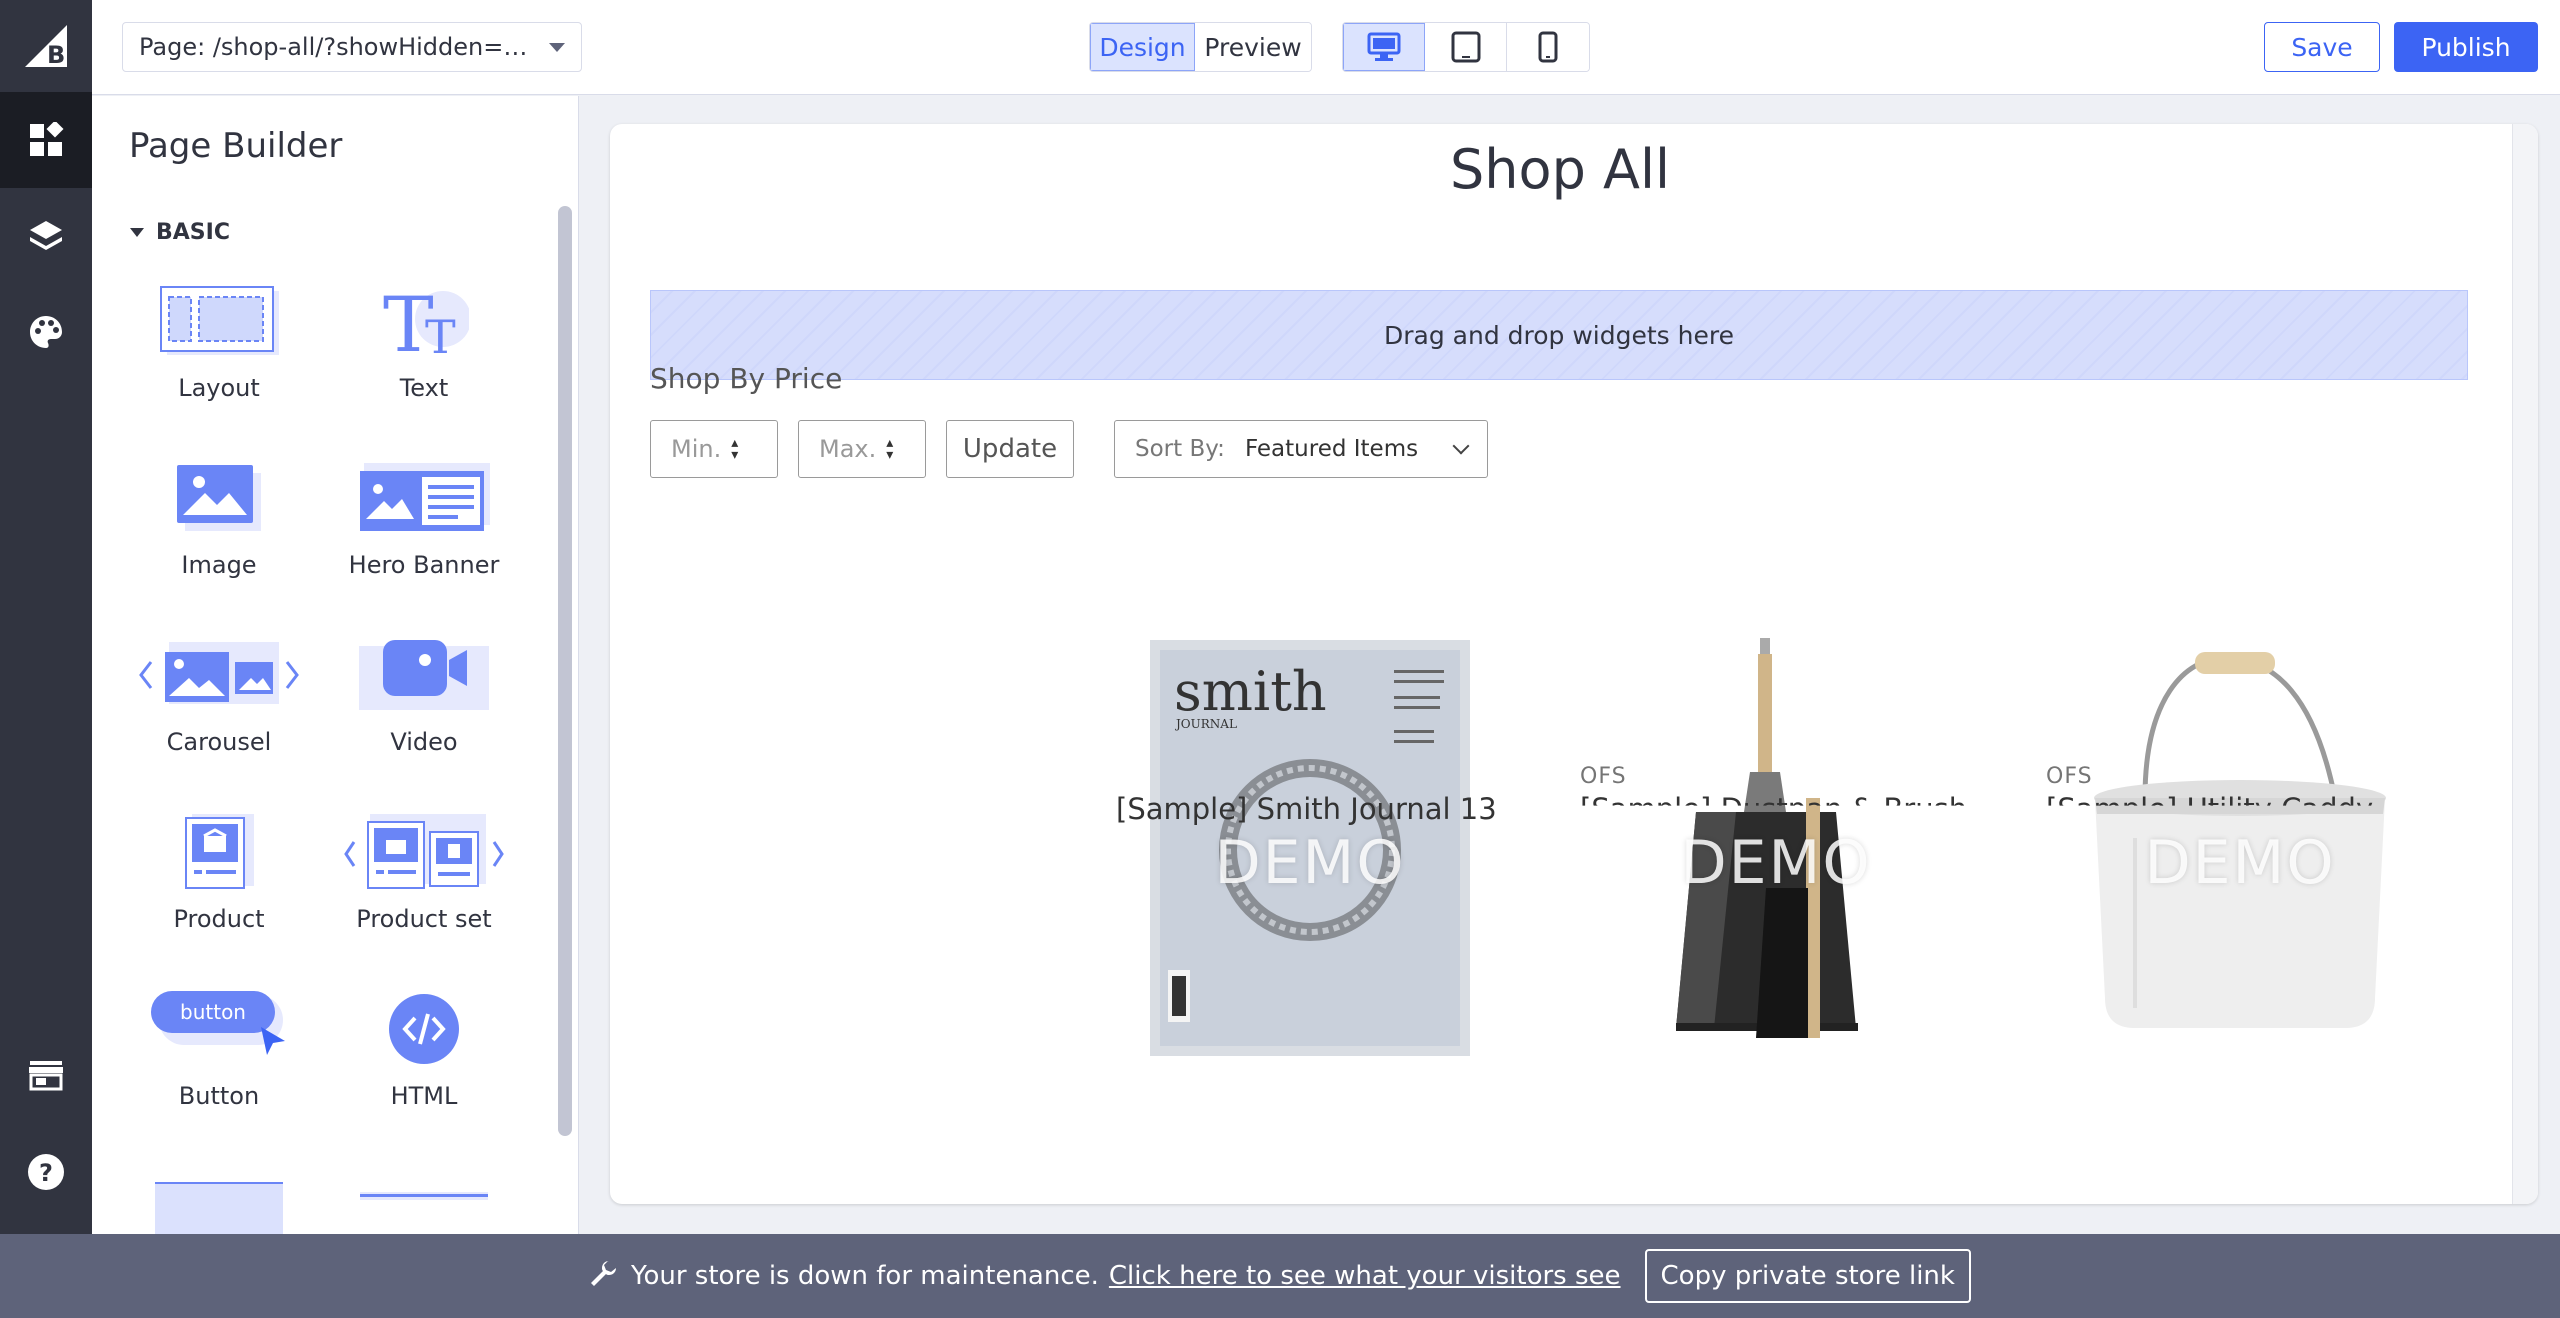 This screenshot has height=1318, width=2560. I want to click on widget-product-set: Product set, so click(424, 870).